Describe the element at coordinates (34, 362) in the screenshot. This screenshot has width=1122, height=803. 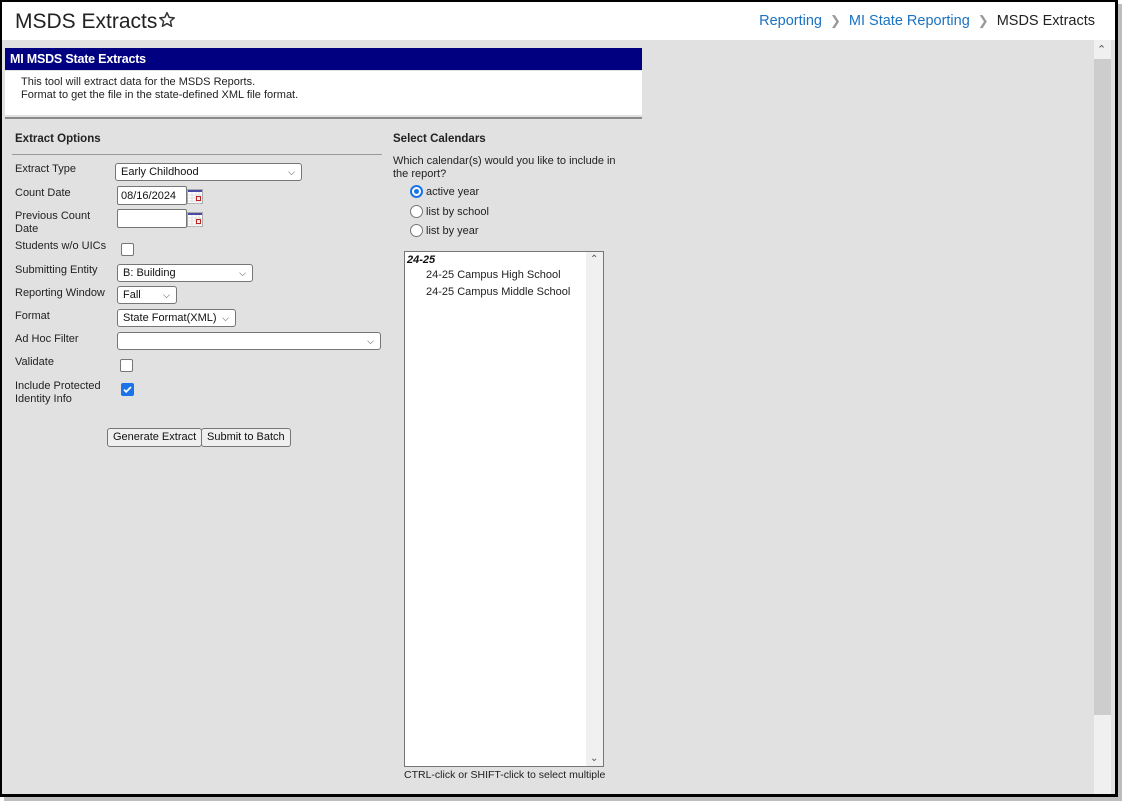
I see `validate-label: Validate` at that location.